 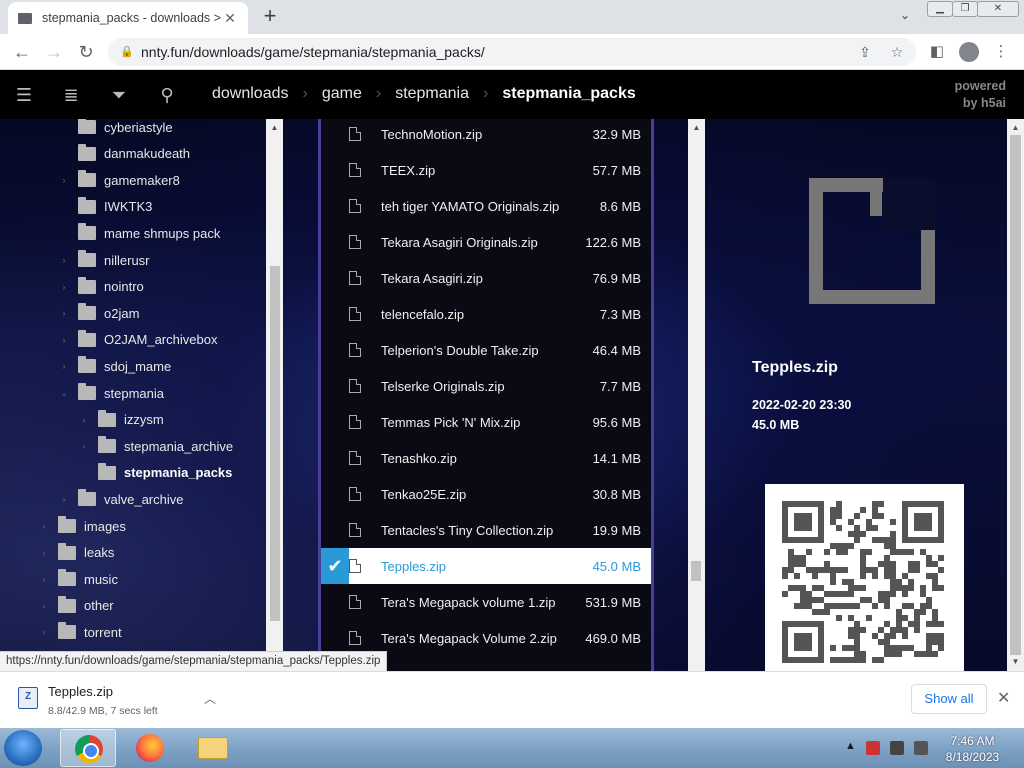 I want to click on file-name: Telperion's Double Take.zip, so click(x=476, y=350).